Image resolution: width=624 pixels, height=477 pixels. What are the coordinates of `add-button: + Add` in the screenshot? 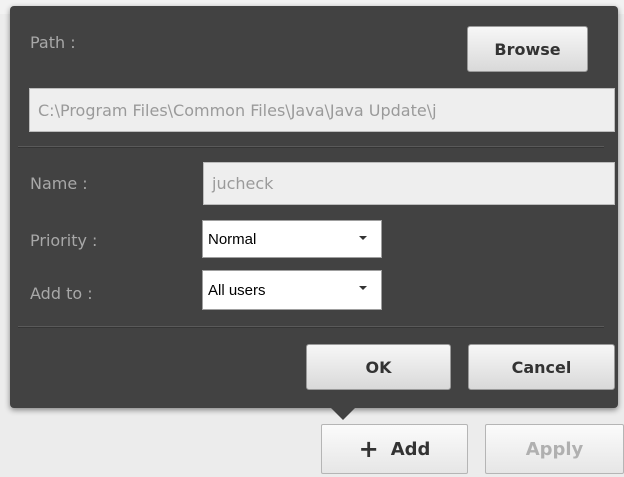 It's located at (394, 449).